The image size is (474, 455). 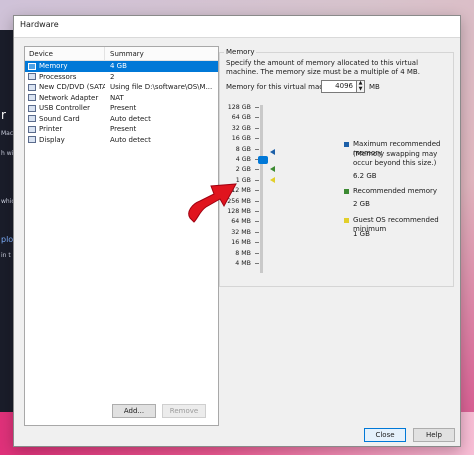 I want to click on background-app-strip: r Mac h wi which plo in t, so click(x=9, y=225).